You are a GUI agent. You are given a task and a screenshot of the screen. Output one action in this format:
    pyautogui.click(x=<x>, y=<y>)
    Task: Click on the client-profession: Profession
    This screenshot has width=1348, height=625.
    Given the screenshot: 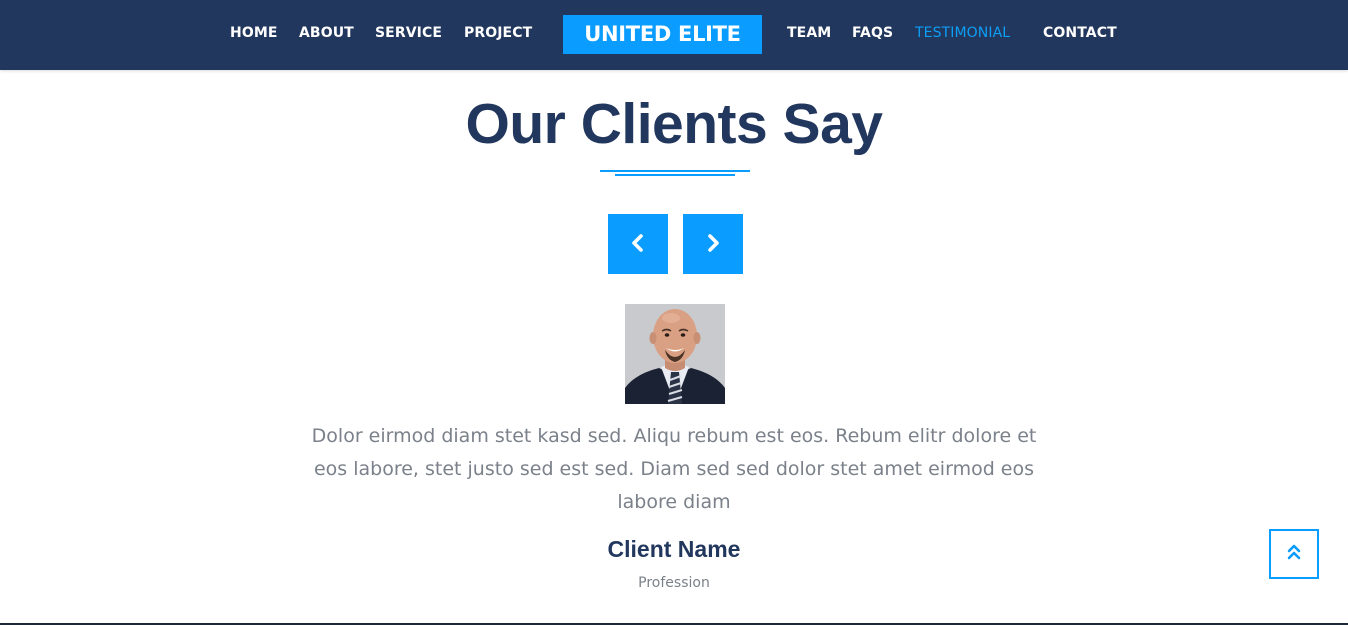 What is the action you would take?
    pyautogui.click(x=674, y=583)
    